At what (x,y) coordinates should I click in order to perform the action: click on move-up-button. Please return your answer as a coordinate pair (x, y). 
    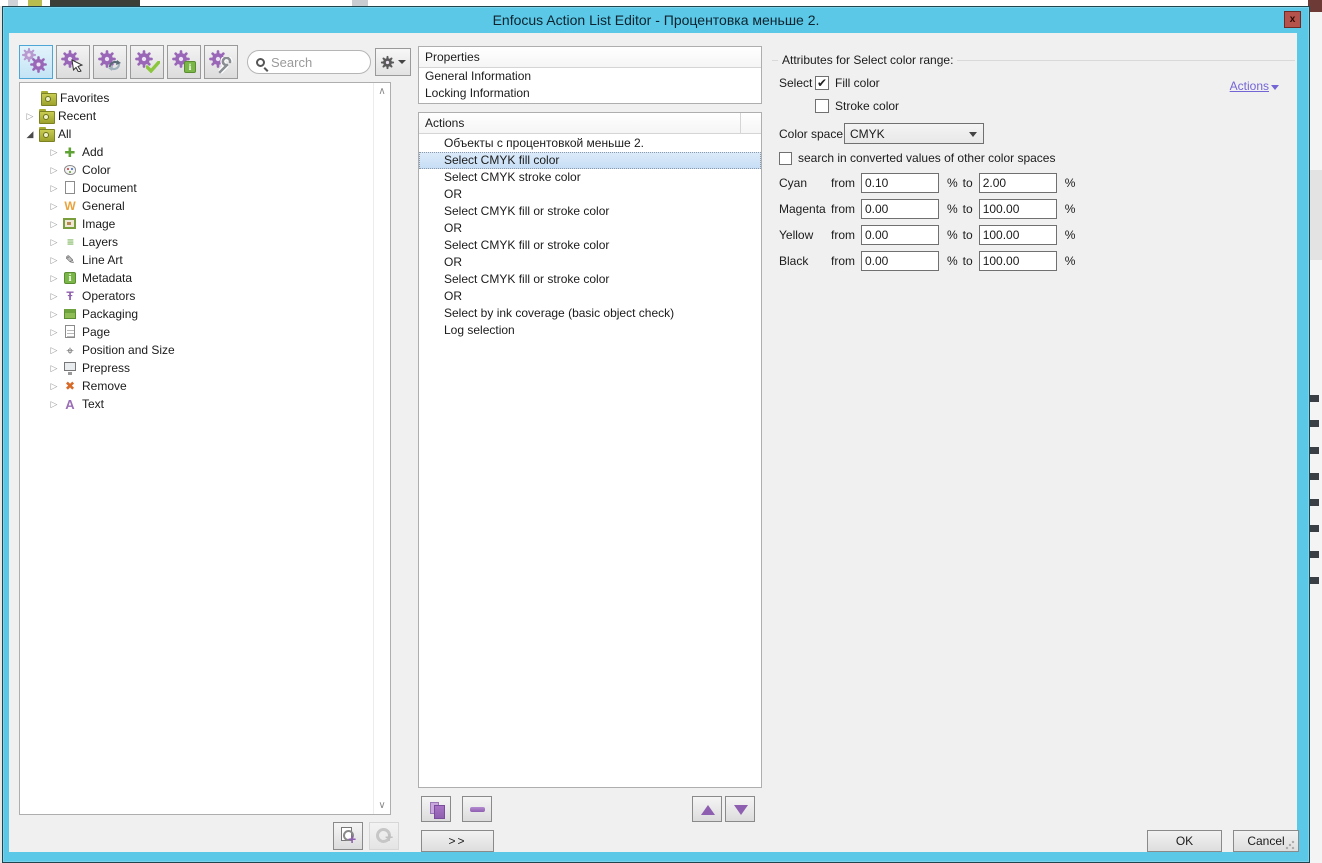
    Looking at the image, I should click on (707, 809).